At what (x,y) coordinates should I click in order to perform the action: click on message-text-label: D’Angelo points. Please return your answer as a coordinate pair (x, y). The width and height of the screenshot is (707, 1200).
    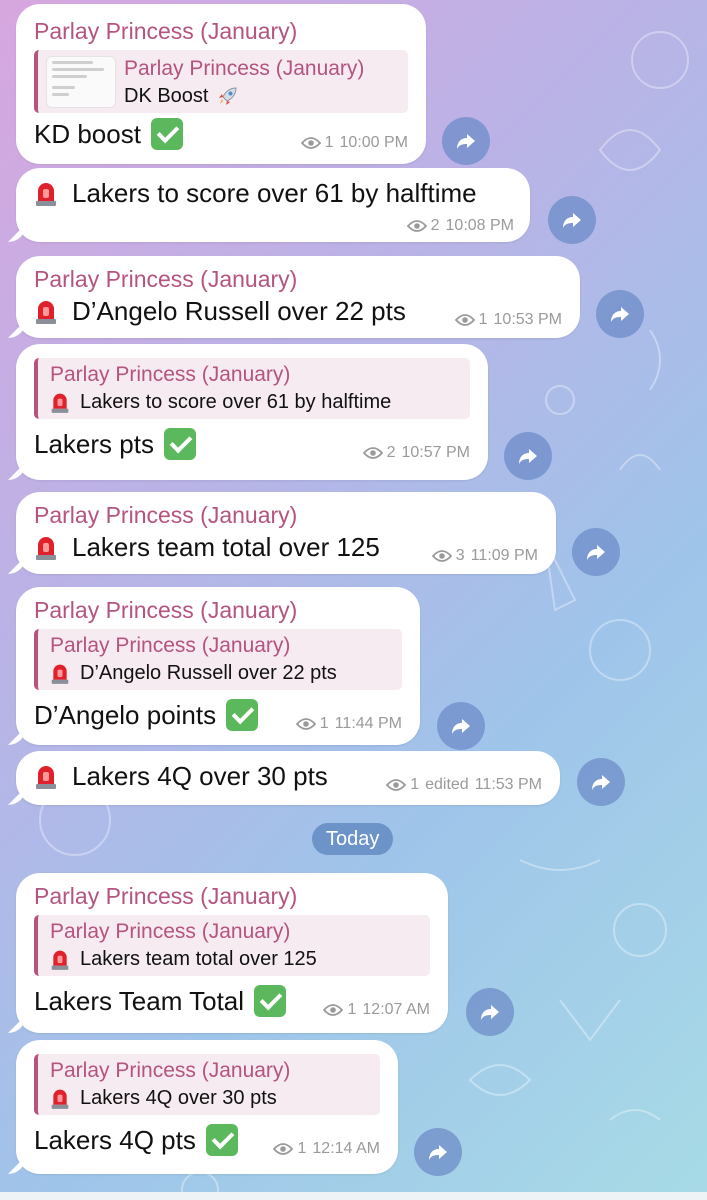
    Looking at the image, I should click on (125, 715).